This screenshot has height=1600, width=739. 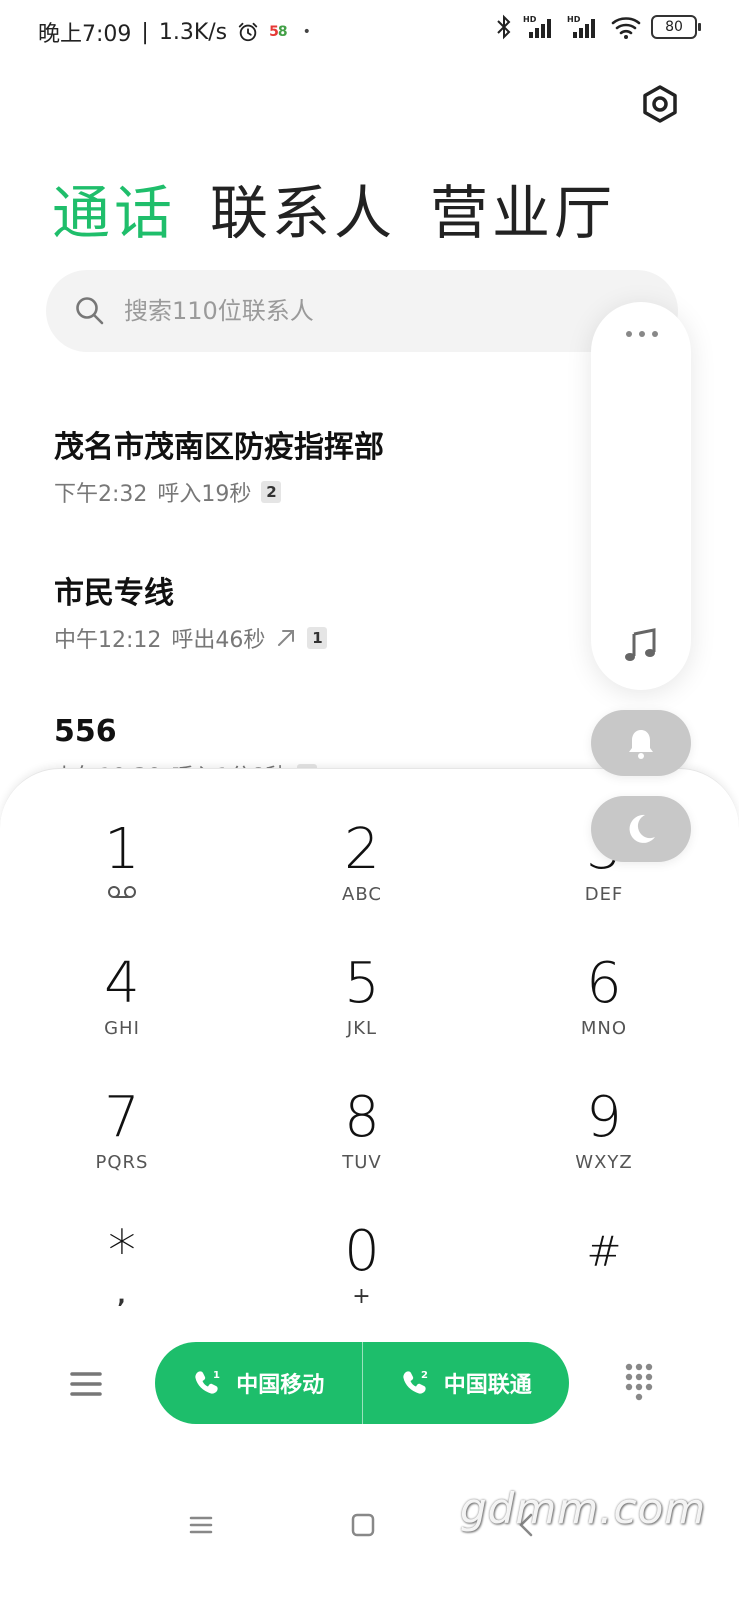 I want to click on bell-icon, so click(x=641, y=744).